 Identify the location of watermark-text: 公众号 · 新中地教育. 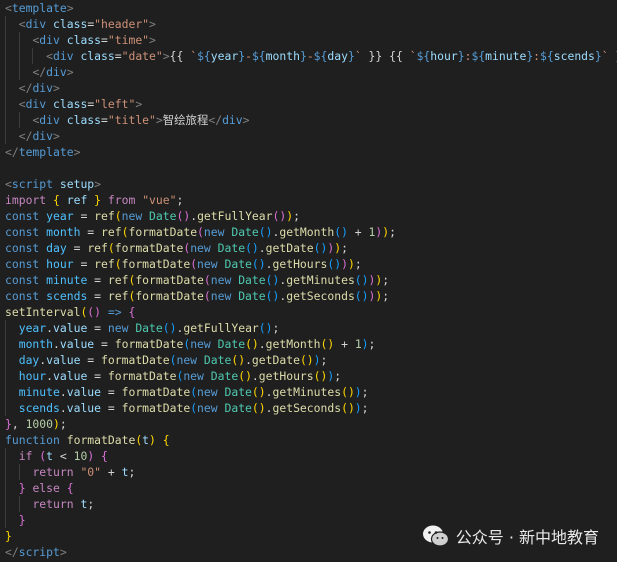
(527, 537).